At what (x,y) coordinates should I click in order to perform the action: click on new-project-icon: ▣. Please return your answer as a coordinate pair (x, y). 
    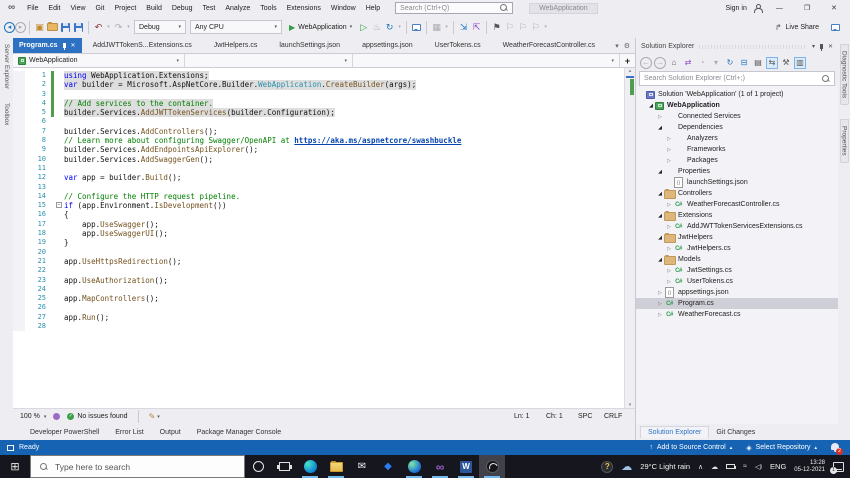
    Looking at the image, I should click on (39, 27).